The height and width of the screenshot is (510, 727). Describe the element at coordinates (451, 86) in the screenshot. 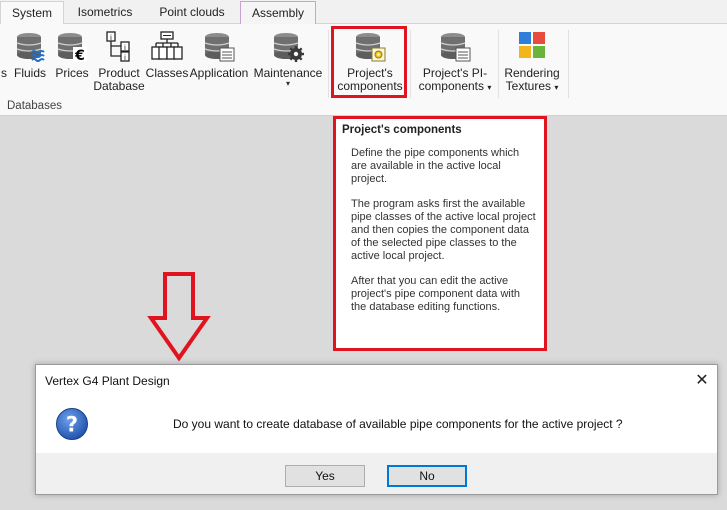

I see `projects-pi-components-label-line2: components` at that location.